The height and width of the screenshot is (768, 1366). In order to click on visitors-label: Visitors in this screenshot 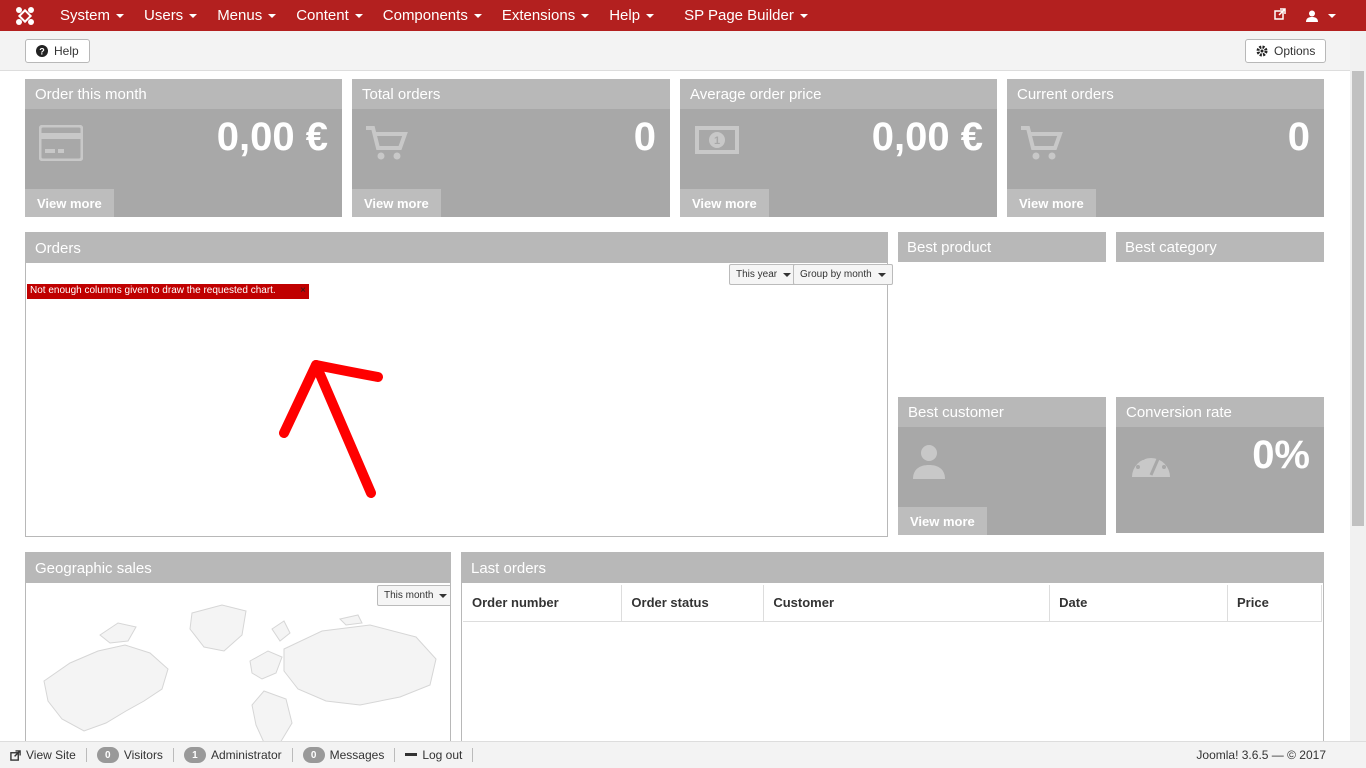, I will do `click(143, 755)`.